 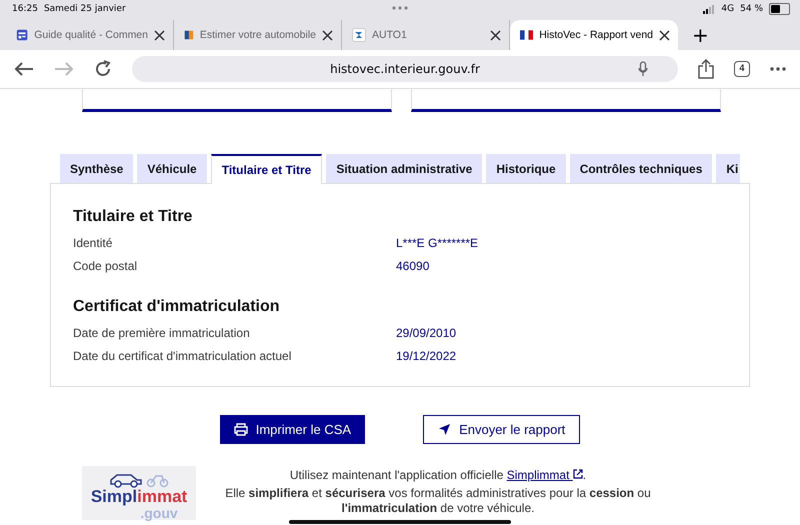 What do you see at coordinates (85, 9) in the screenshot?
I see `status-date: Samedi 25 janvier` at bounding box center [85, 9].